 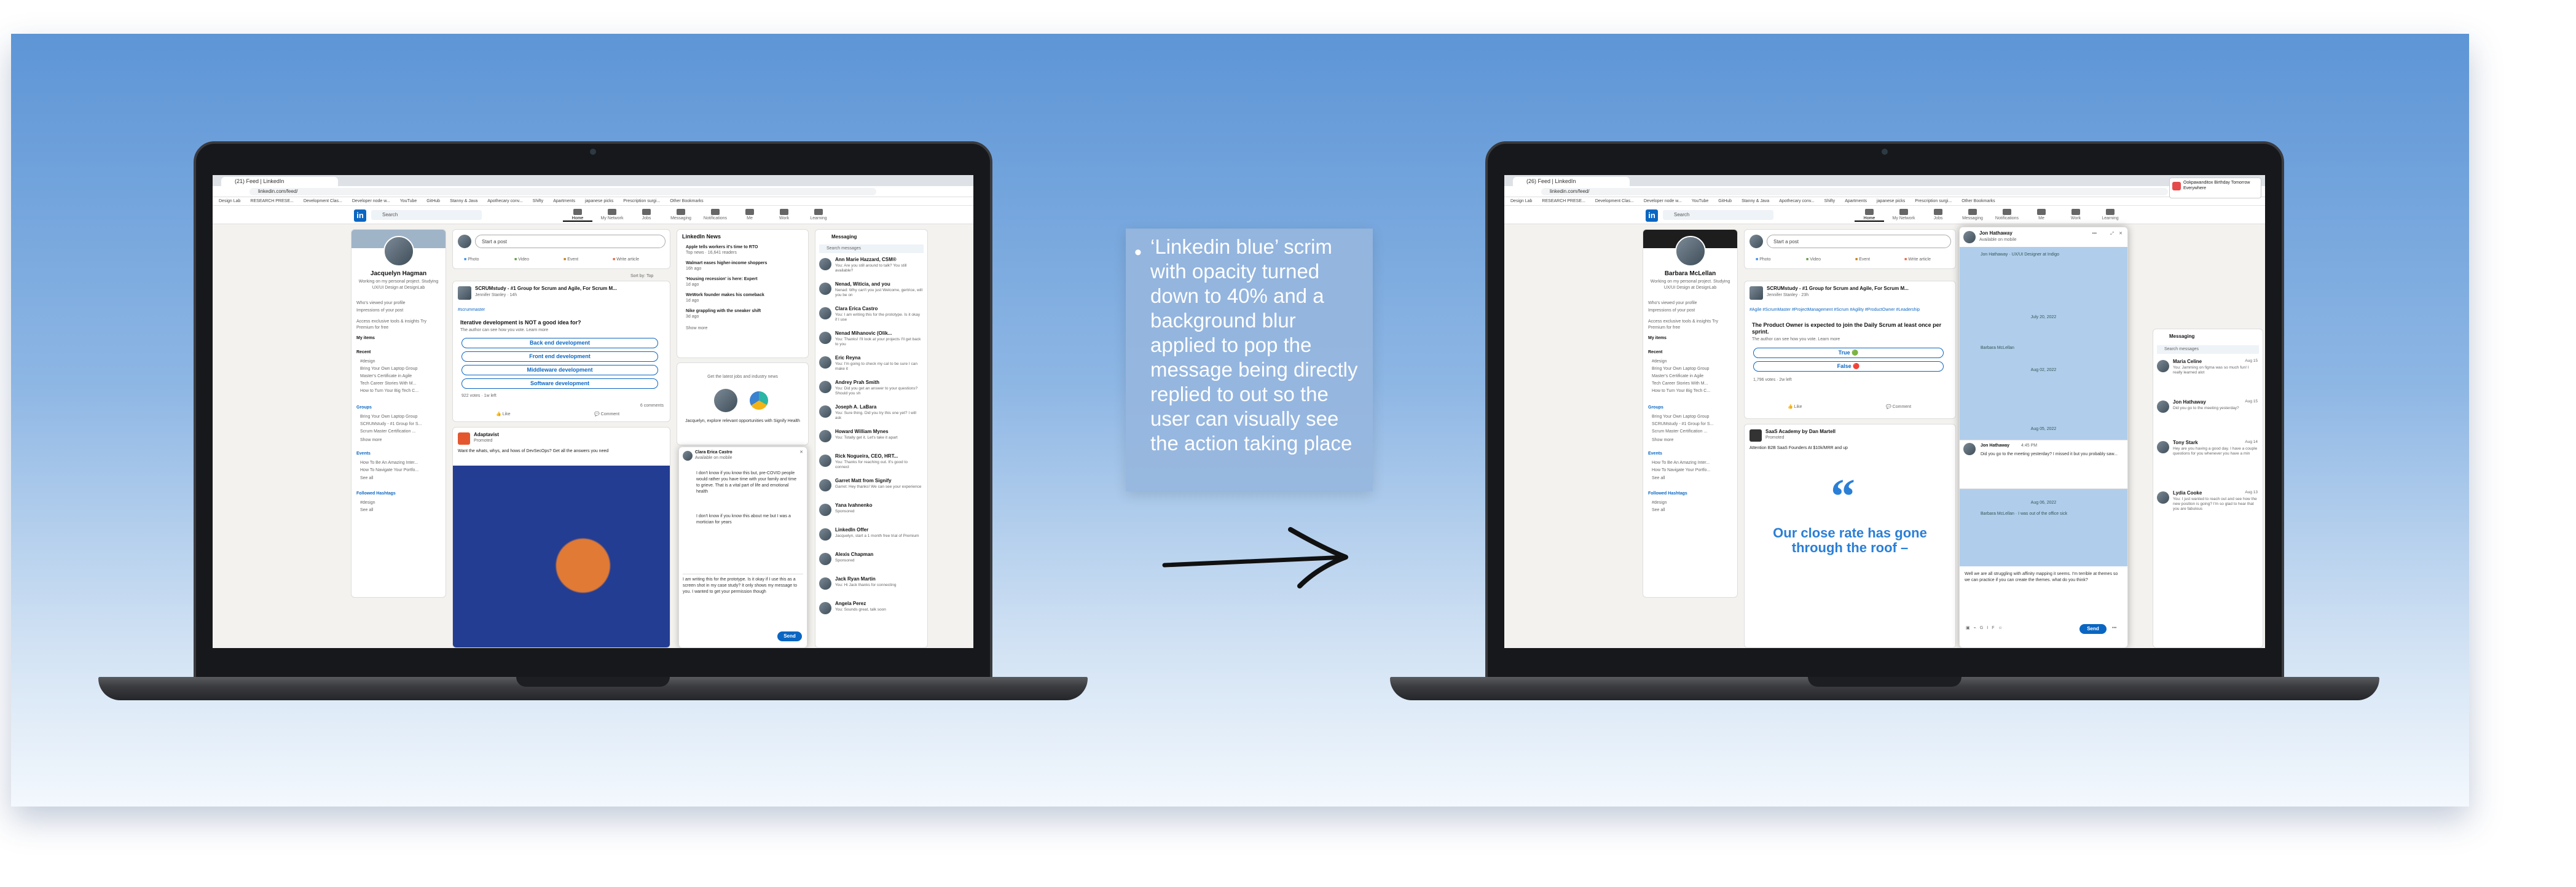 I want to click on poll-option: Middleware development, so click(x=559, y=370).